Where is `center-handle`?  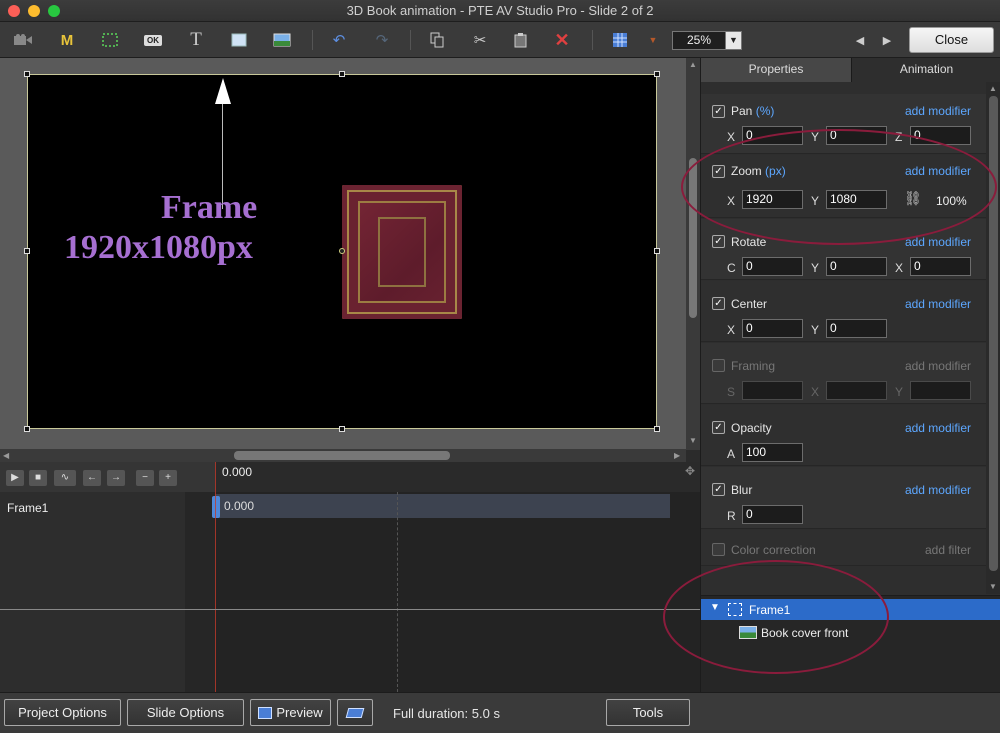 center-handle is located at coordinates (342, 251).